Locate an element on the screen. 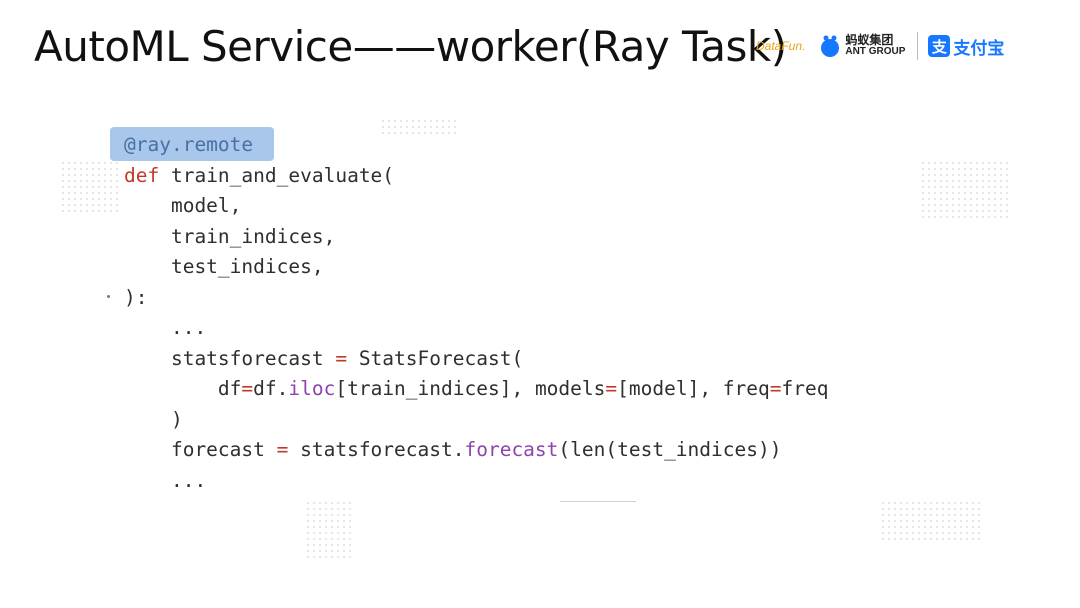 This screenshot has width=1080, height=608. code-line-8: statsforecast = StatsForecast( is located at coordinates (476, 359).